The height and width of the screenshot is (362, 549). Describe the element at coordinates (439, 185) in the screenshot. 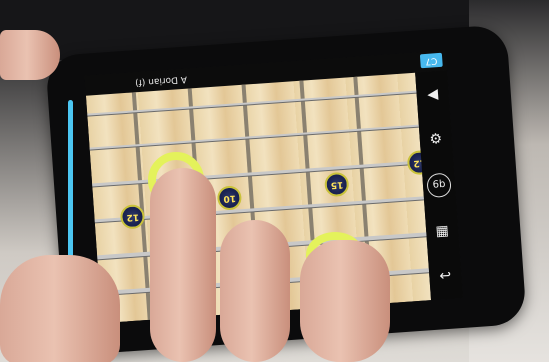

I see `circle-label-icon: 6b` at that location.